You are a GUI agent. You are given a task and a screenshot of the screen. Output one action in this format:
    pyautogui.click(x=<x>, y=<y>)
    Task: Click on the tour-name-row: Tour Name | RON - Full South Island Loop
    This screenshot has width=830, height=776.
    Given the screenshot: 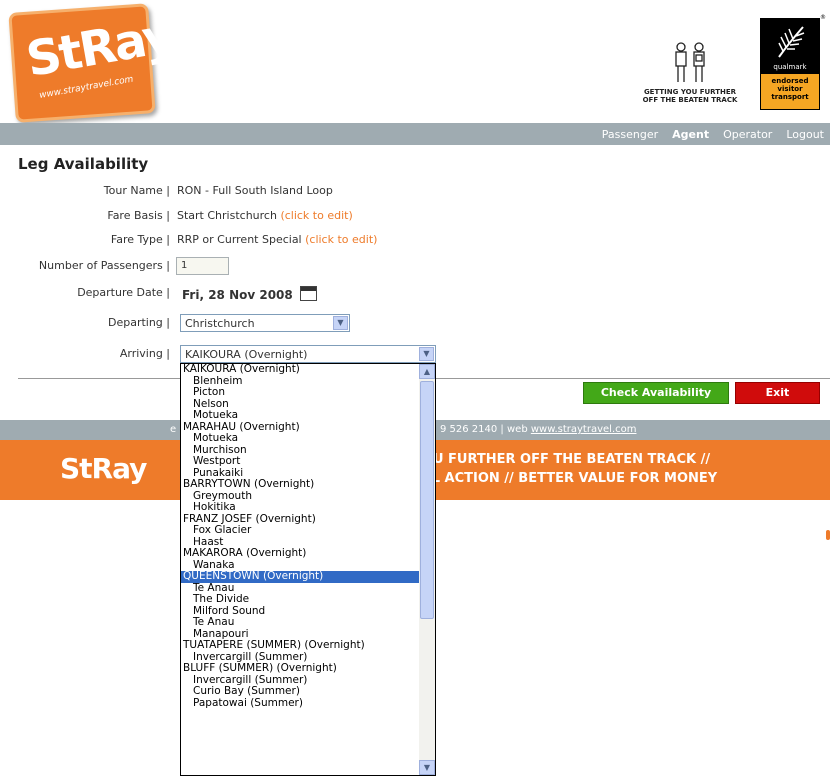 What is the action you would take?
    pyautogui.click(x=415, y=193)
    